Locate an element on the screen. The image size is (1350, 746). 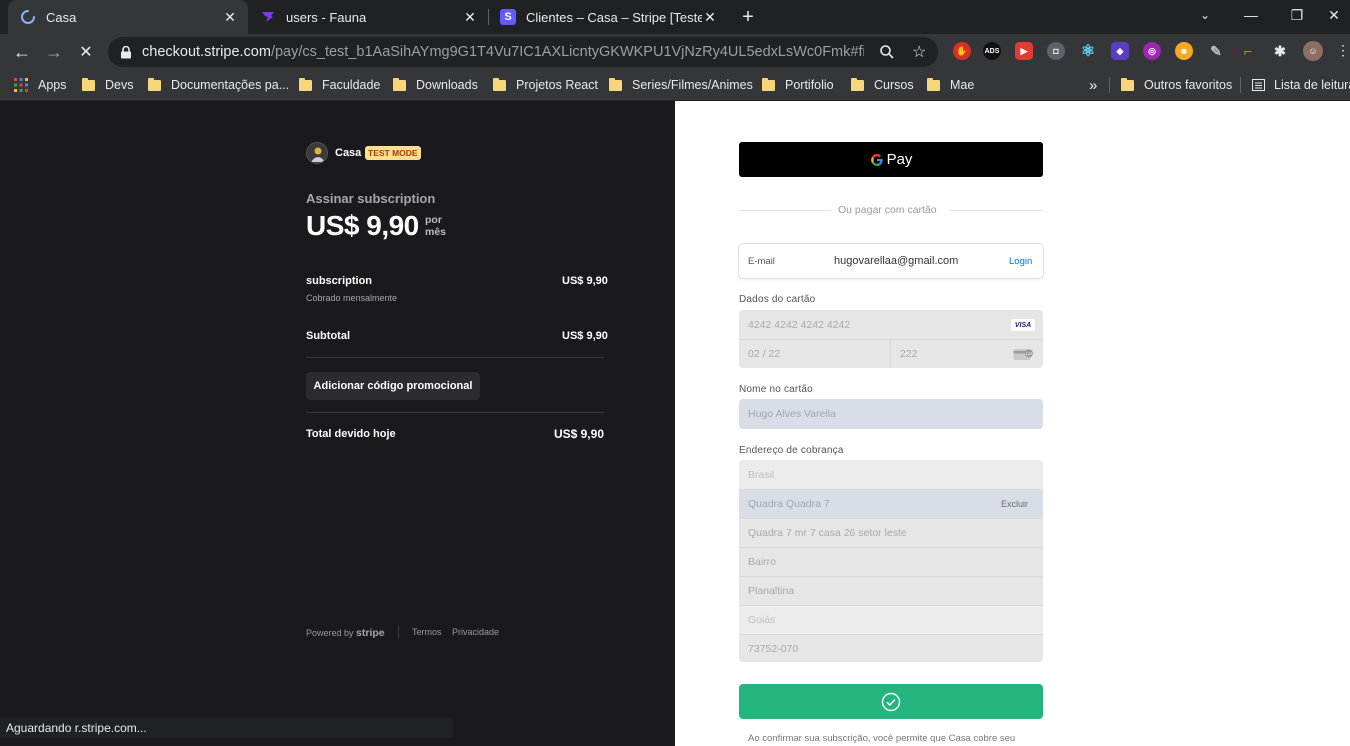
new-tab-button: + is located at coordinates (748, 17).